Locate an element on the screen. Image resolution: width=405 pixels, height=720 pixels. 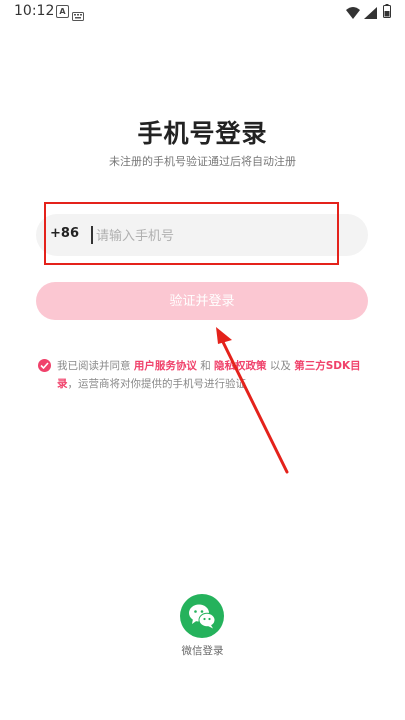
agreement-prefix: 我已阅读并同意 is located at coordinates (94, 366).